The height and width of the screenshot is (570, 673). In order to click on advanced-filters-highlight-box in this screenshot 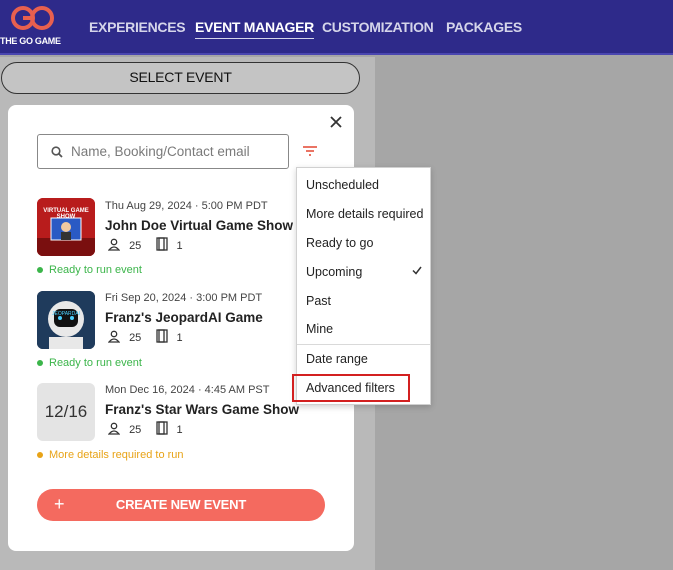, I will do `click(351, 388)`.